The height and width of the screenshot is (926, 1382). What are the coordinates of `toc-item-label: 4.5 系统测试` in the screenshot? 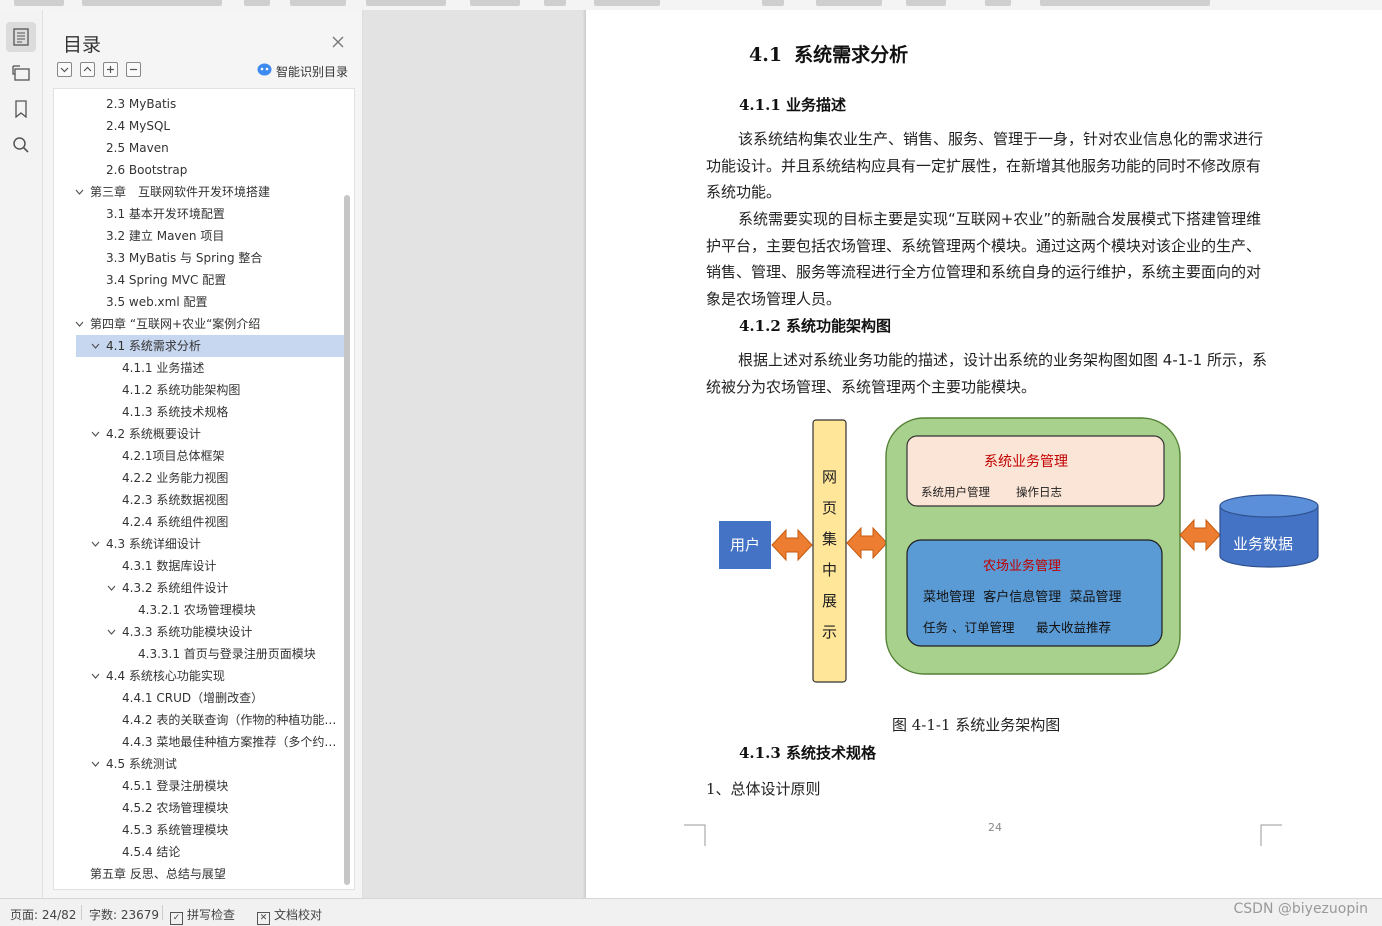 It's located at (141, 764).